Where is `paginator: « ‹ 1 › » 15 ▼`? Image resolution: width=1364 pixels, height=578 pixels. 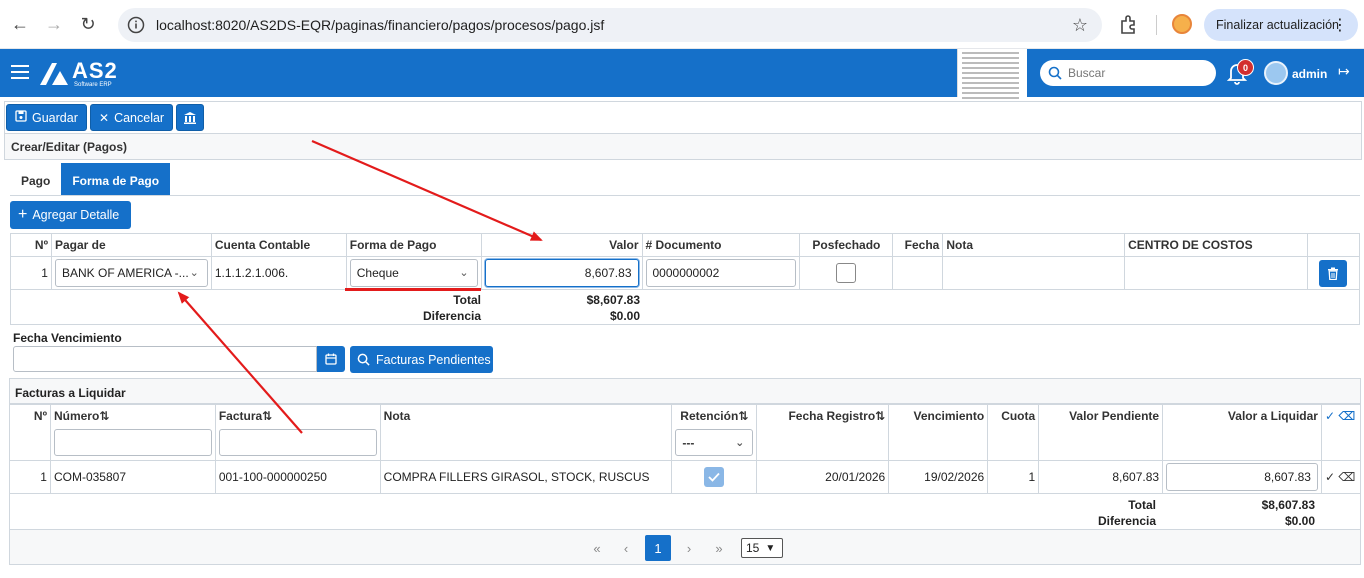
paginator: « ‹ 1 › » 15 ▼ is located at coordinates (685, 547).